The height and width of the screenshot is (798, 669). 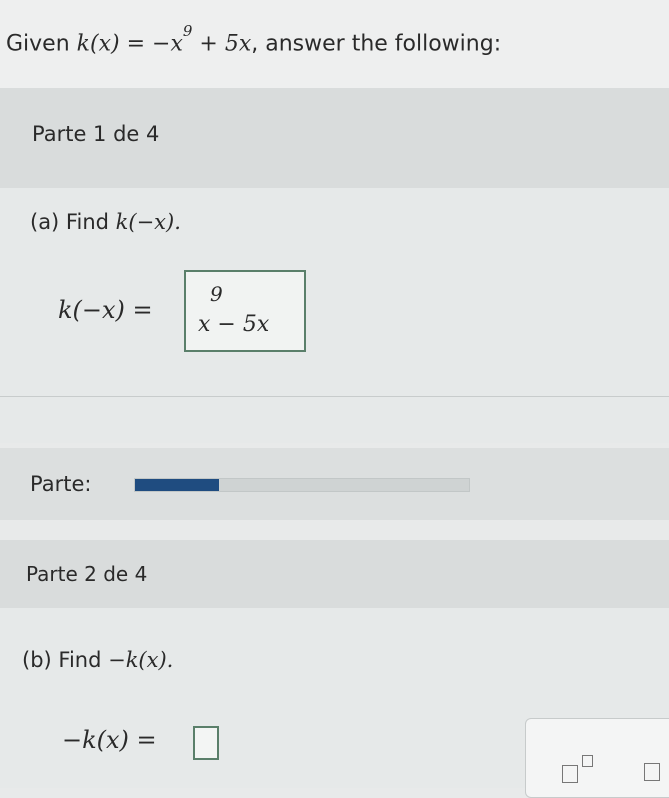 I want to click on question-a-expression: k(−x)., so click(x=148, y=222).